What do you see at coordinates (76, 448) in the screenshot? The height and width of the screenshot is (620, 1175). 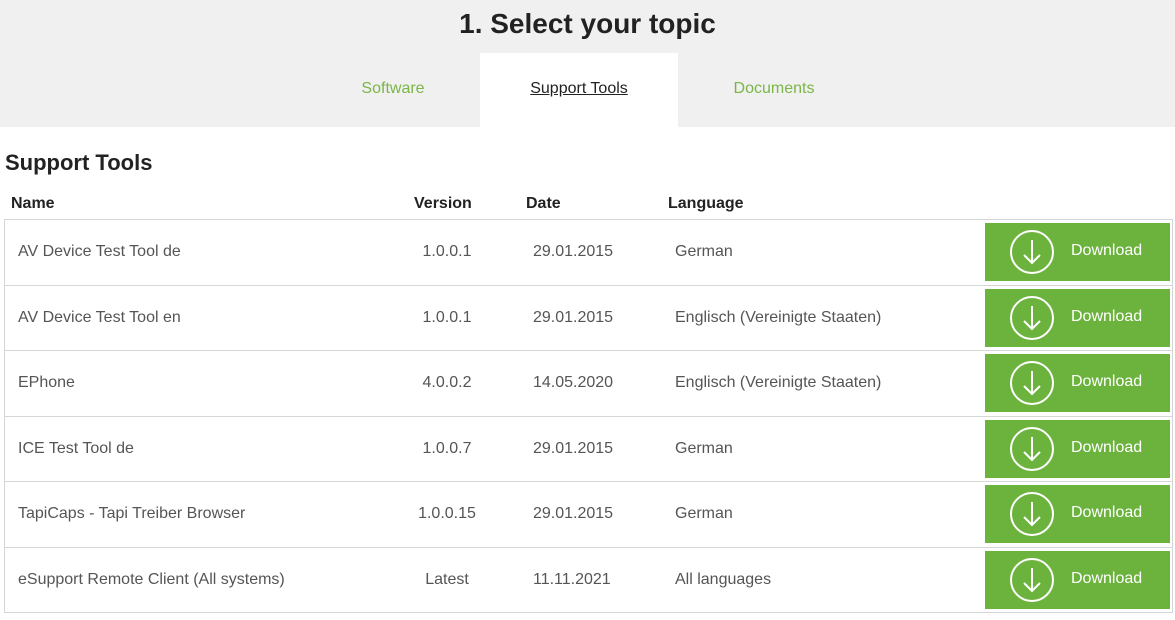 I see `tool-name: ICE Test Tool de` at bounding box center [76, 448].